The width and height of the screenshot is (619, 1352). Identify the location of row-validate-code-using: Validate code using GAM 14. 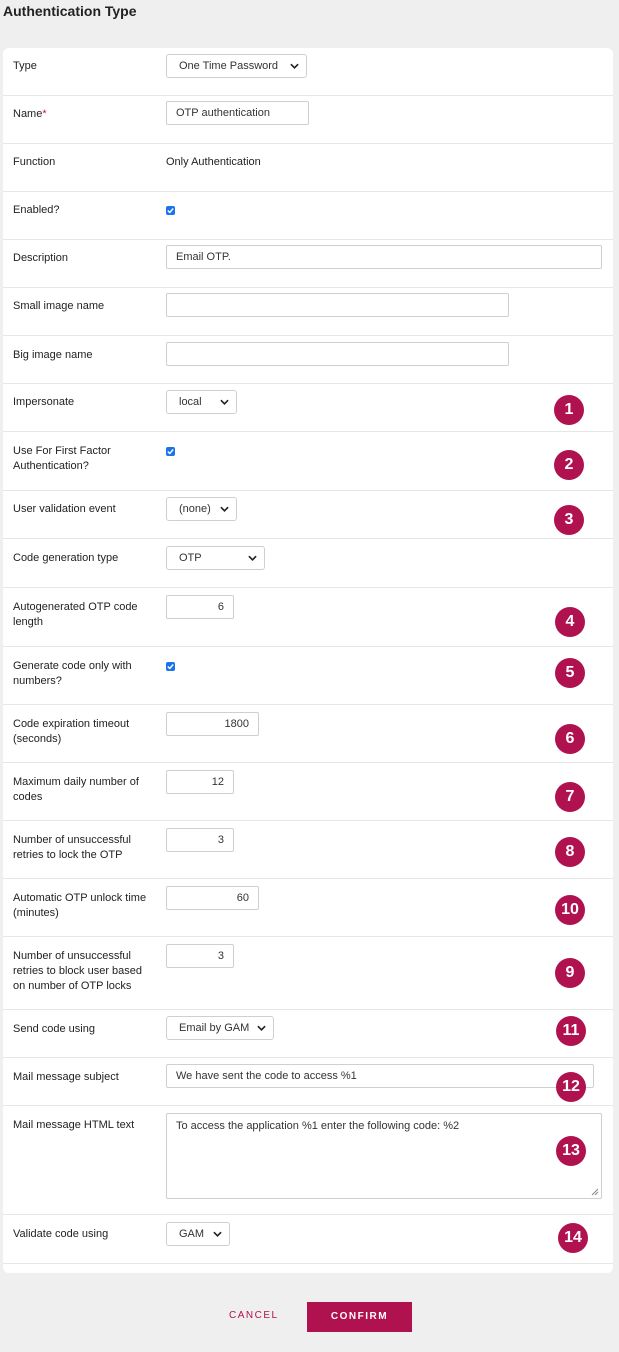
(308, 1239).